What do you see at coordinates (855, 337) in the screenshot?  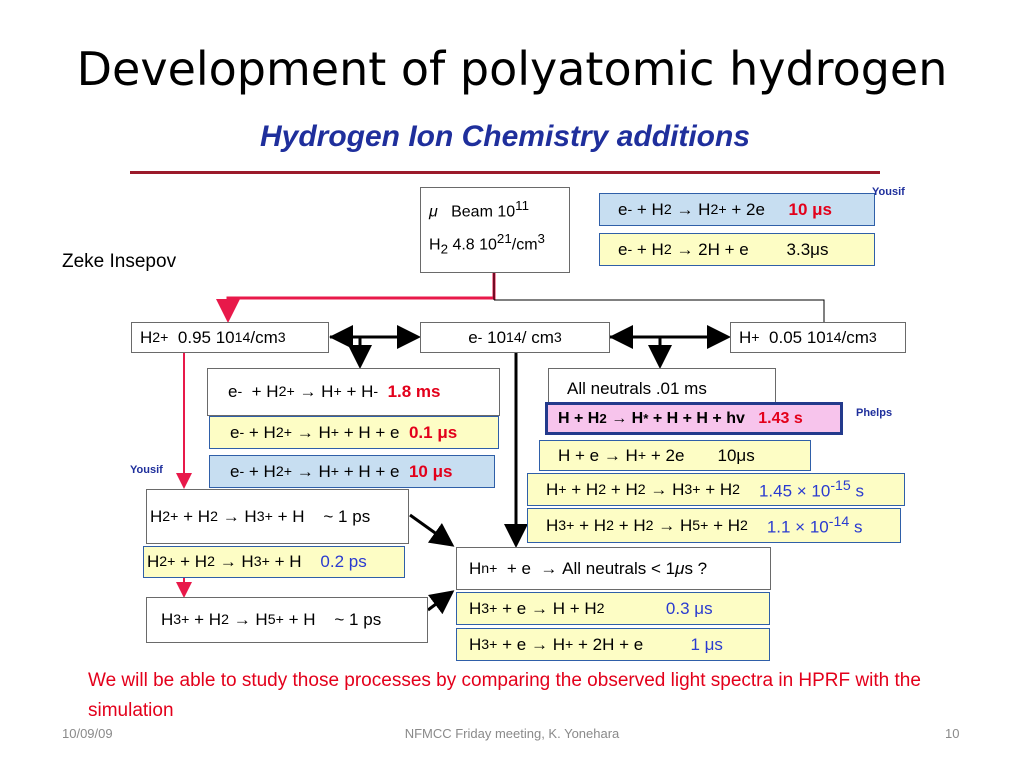 I see `hplus-unit: /cm` at bounding box center [855, 337].